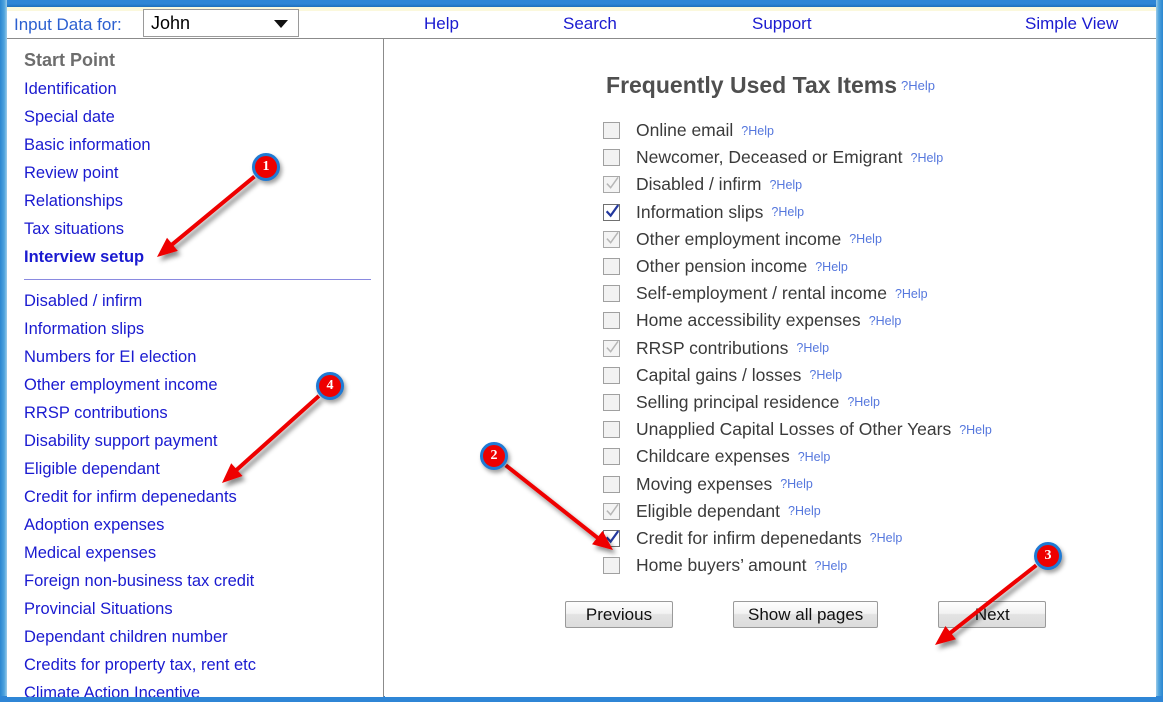 The height and width of the screenshot is (702, 1163). Describe the element at coordinates (195, 357) in the screenshot. I see `sidebar-item: Numbers for EI election` at that location.